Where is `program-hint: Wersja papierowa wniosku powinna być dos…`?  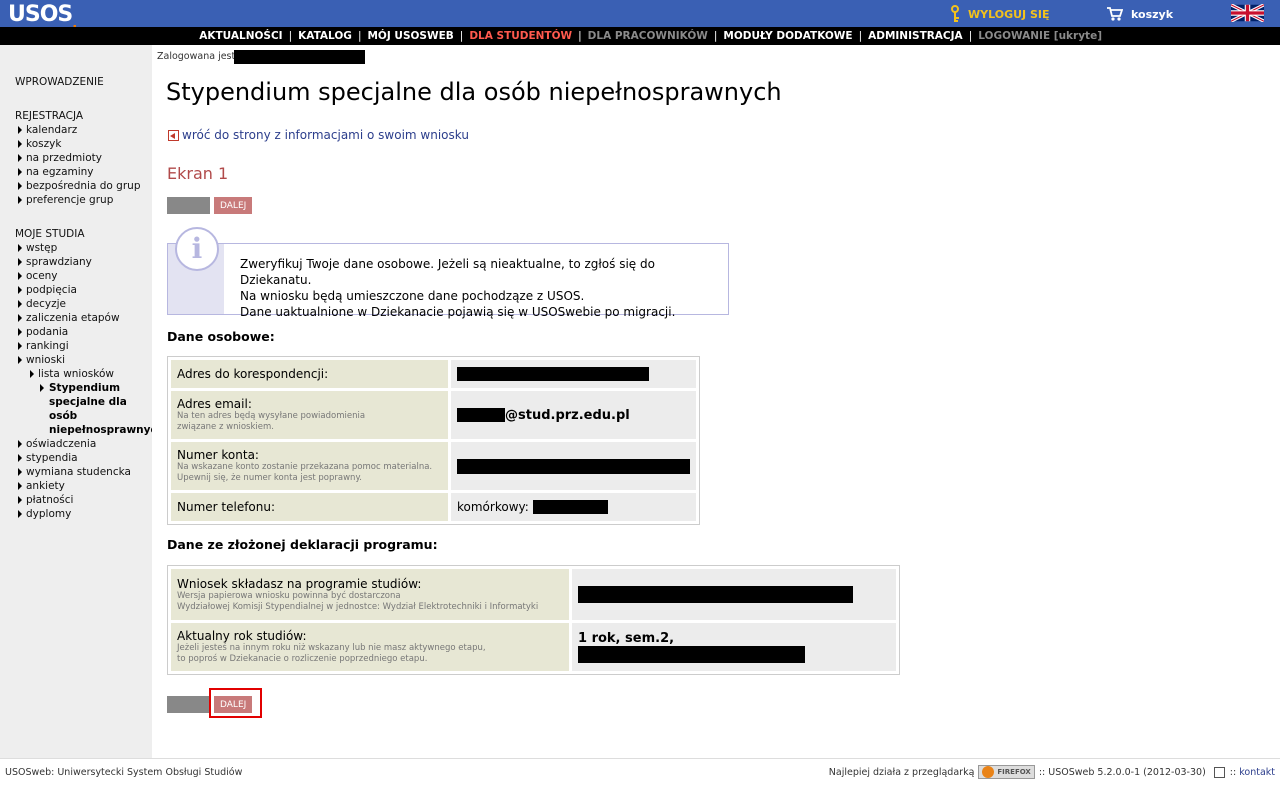
program-hint: Wersja papierowa wniosku powinna być dos… is located at coordinates (358, 601).